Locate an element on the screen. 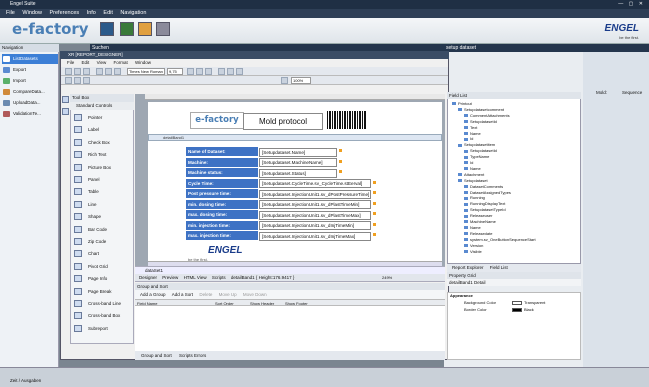  tool-label: Label is located at coordinates (103, 129).